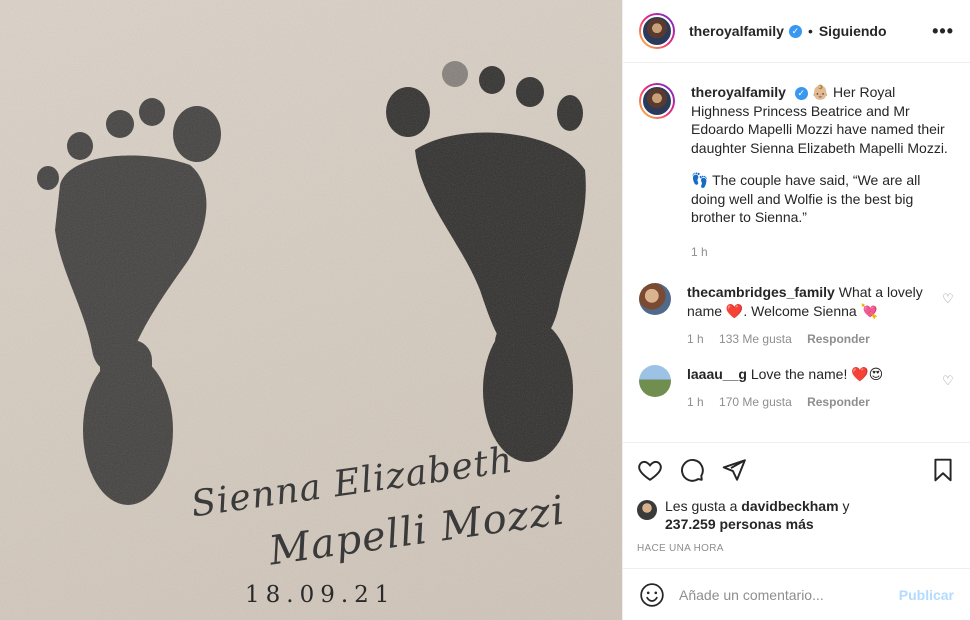 The height and width of the screenshot is (620, 970). What do you see at coordinates (650, 470) in the screenshot?
I see `like-heart-icon` at bounding box center [650, 470].